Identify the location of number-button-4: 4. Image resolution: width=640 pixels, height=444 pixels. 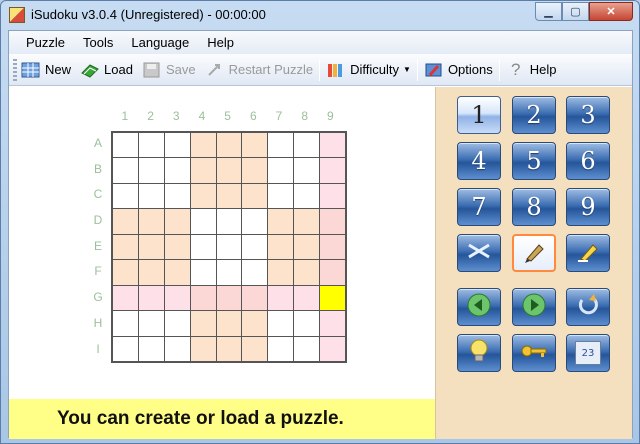
(479, 161).